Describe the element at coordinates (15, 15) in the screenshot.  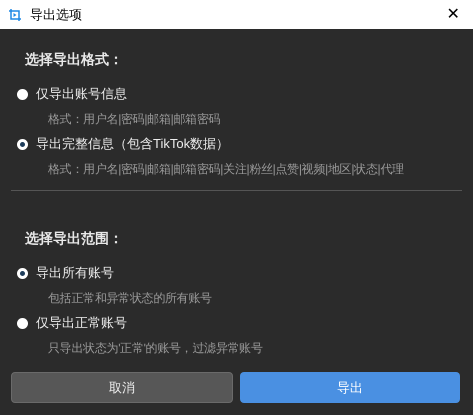
I see `app-icon` at that location.